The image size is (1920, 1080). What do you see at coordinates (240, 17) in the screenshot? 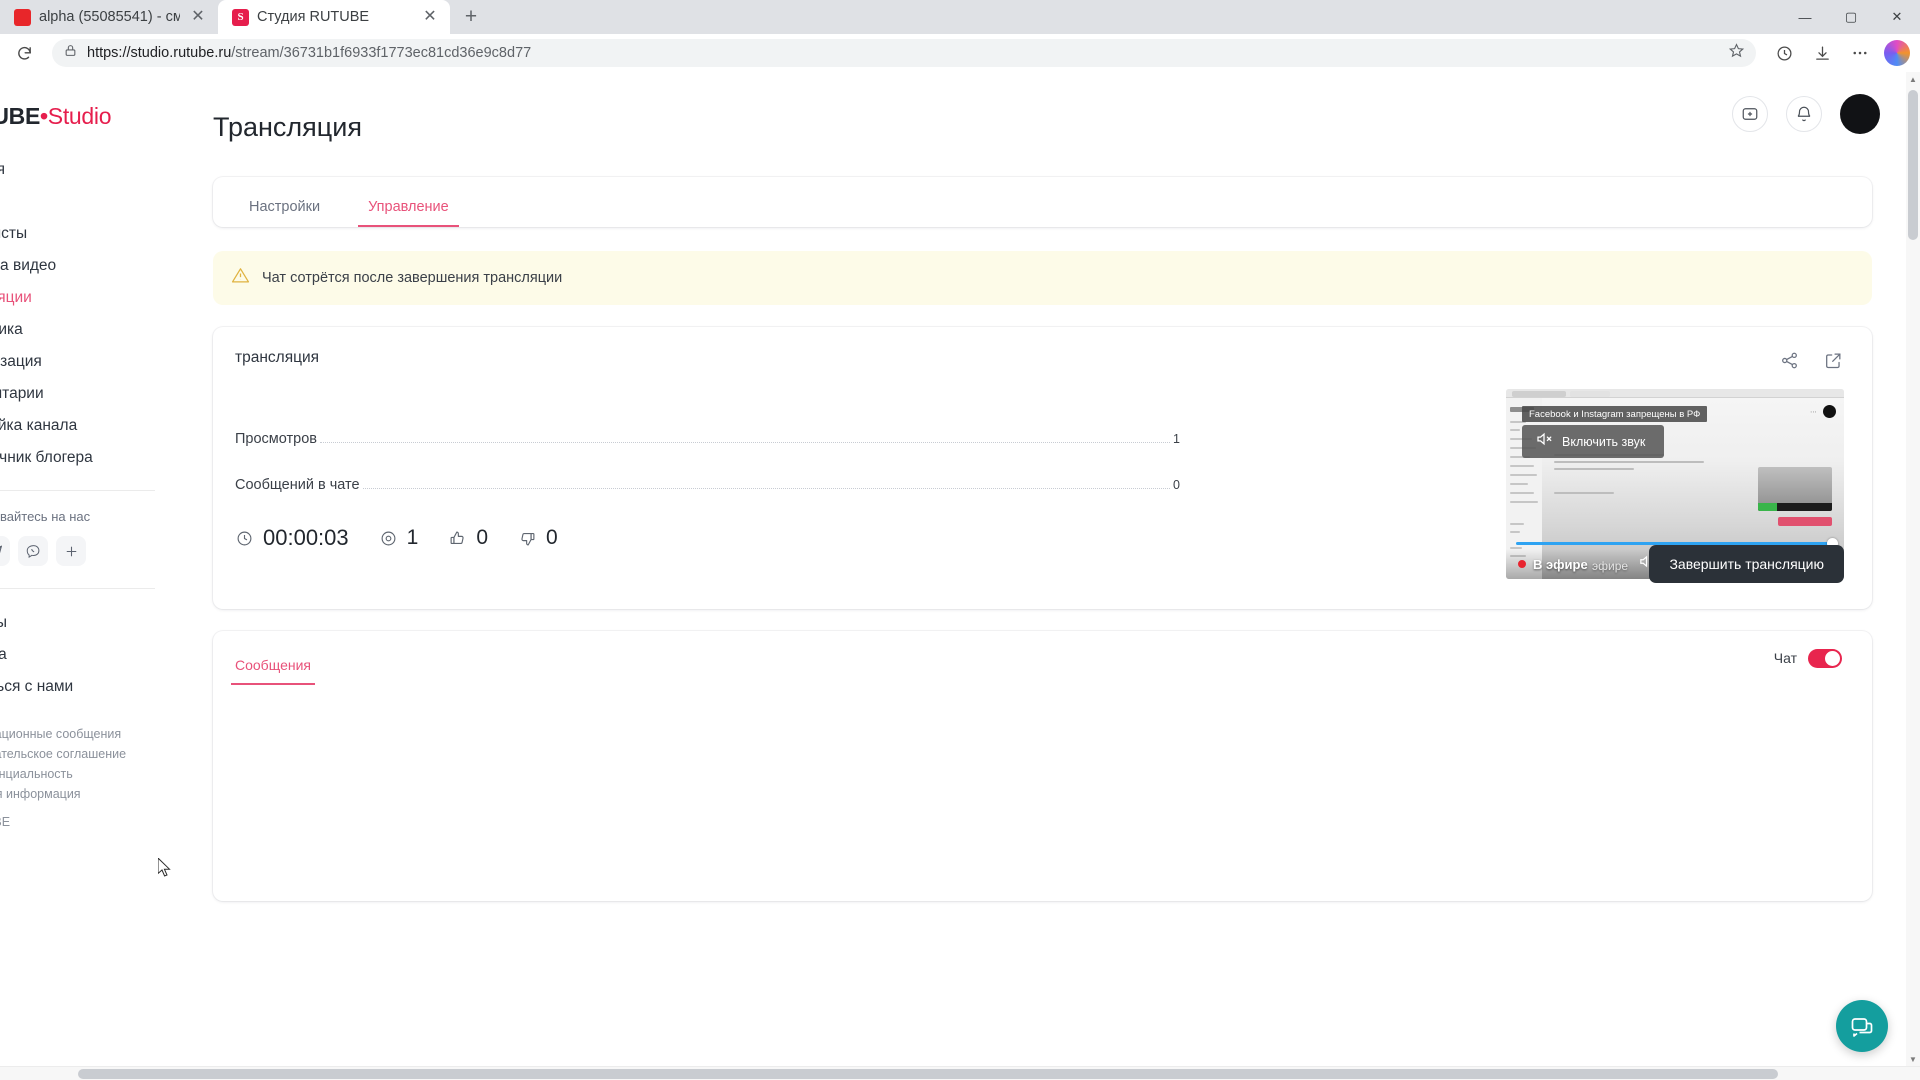
I see `rutube-icon: S` at bounding box center [240, 17].